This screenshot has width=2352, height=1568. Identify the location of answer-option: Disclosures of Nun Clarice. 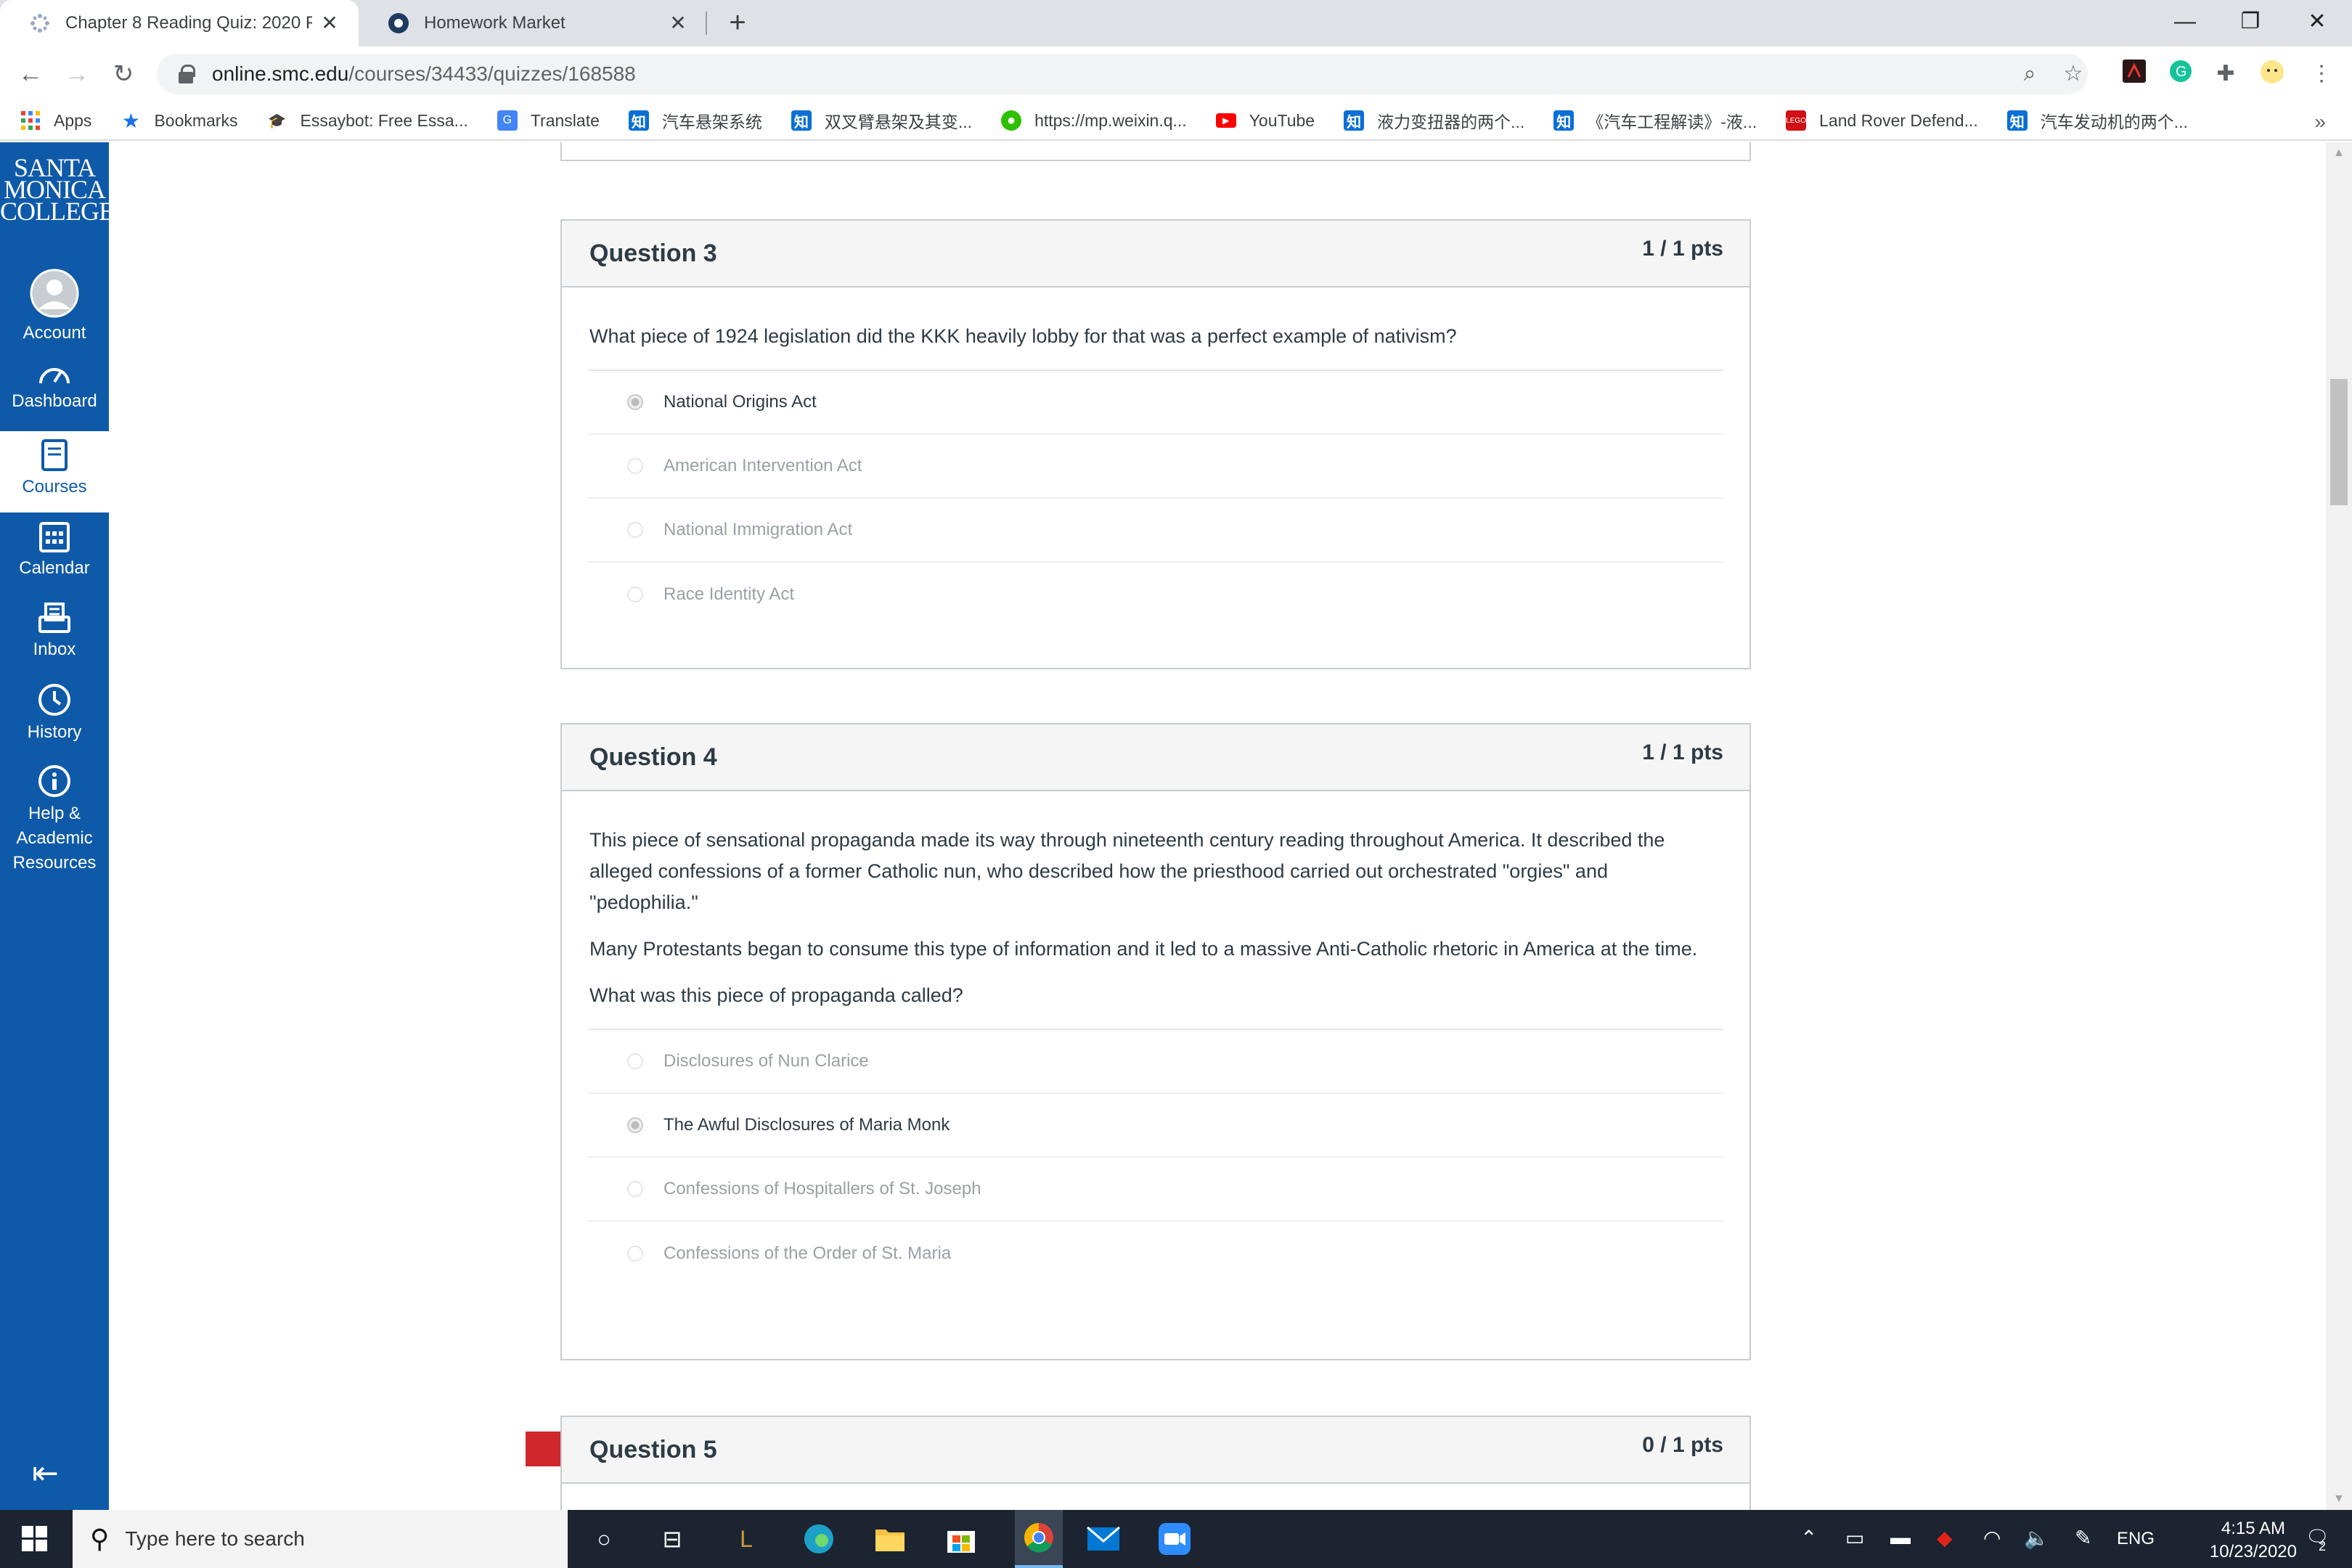
(1156, 1062).